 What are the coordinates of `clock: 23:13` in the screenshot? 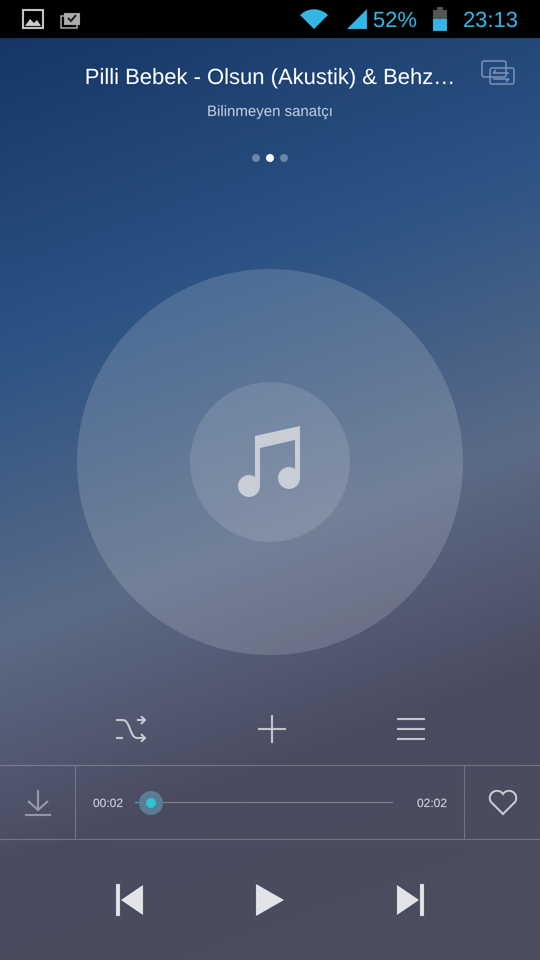 It's located at (490, 20).